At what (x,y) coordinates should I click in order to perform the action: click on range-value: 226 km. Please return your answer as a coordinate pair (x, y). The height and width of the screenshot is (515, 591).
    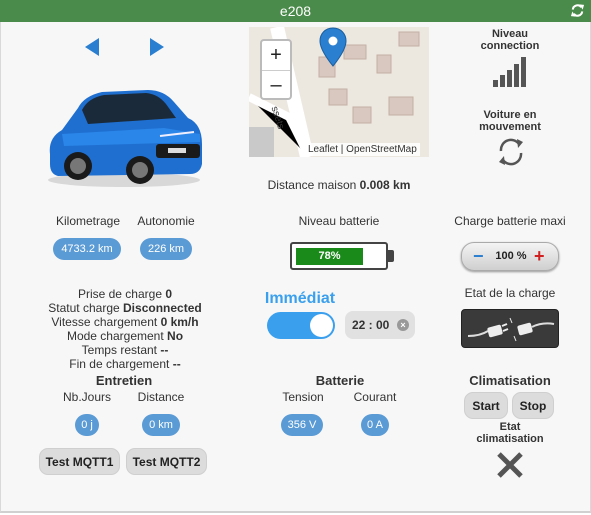
    Looking at the image, I should click on (166, 249).